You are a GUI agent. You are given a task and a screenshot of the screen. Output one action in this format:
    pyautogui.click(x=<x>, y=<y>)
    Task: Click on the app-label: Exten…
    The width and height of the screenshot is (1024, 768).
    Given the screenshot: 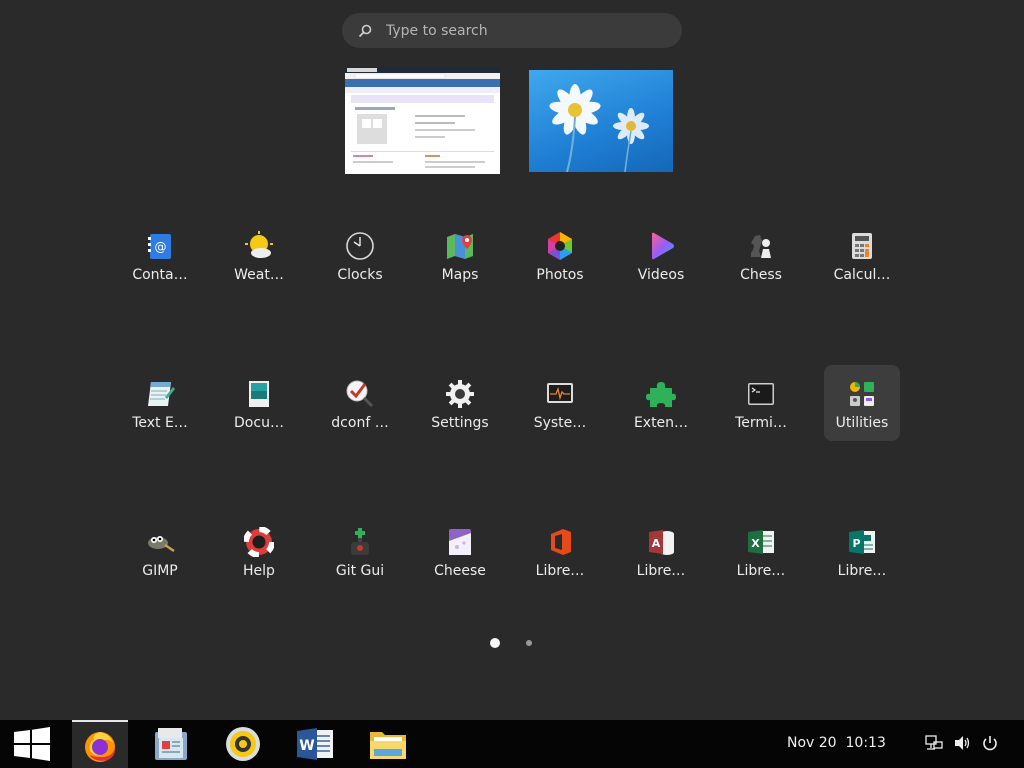 What is the action you would take?
    pyautogui.click(x=661, y=423)
    